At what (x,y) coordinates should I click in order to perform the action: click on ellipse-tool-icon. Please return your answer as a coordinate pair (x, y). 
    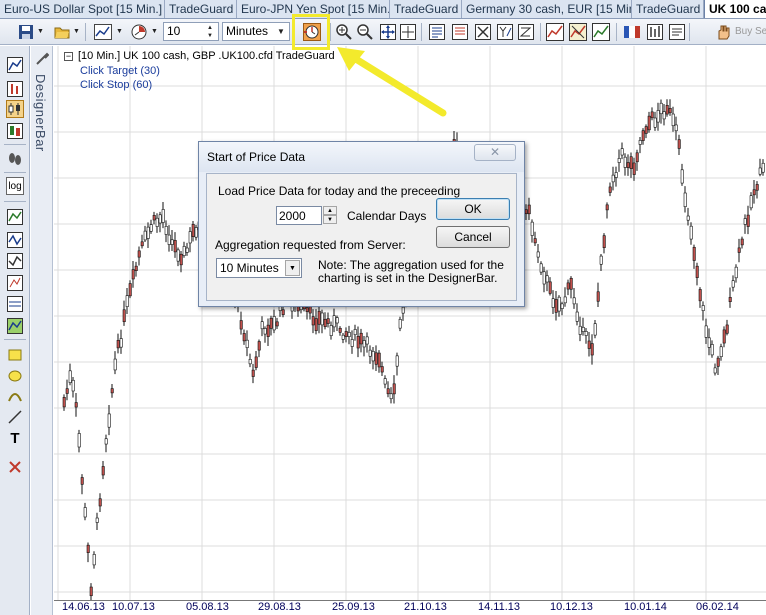
    Looking at the image, I should click on (15, 376).